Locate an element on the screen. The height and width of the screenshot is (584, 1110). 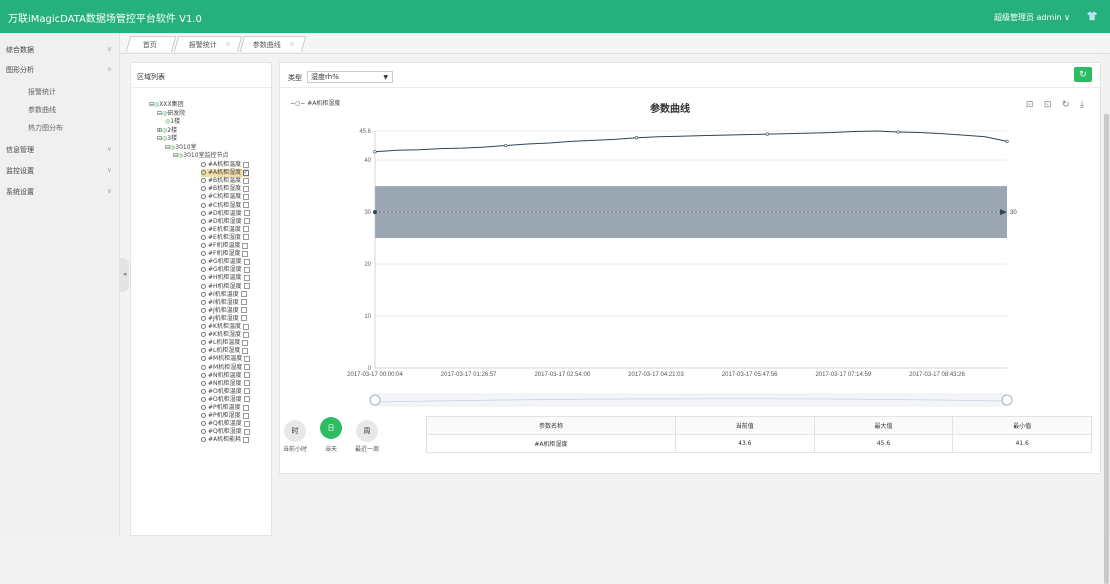
tree-leaf: #D机柜湿度 is located at coordinates (225, 222).